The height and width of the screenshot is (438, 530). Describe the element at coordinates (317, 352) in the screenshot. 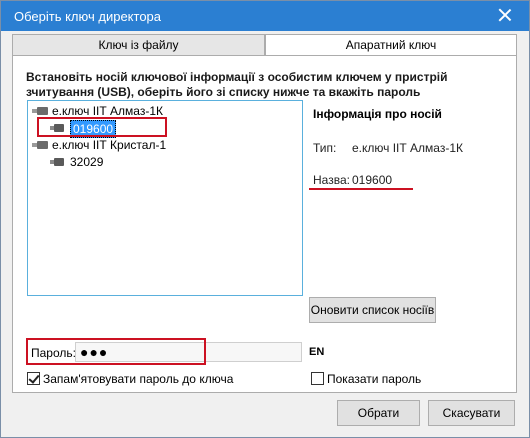

I see `keyboard-layout-indicator: EN` at that location.